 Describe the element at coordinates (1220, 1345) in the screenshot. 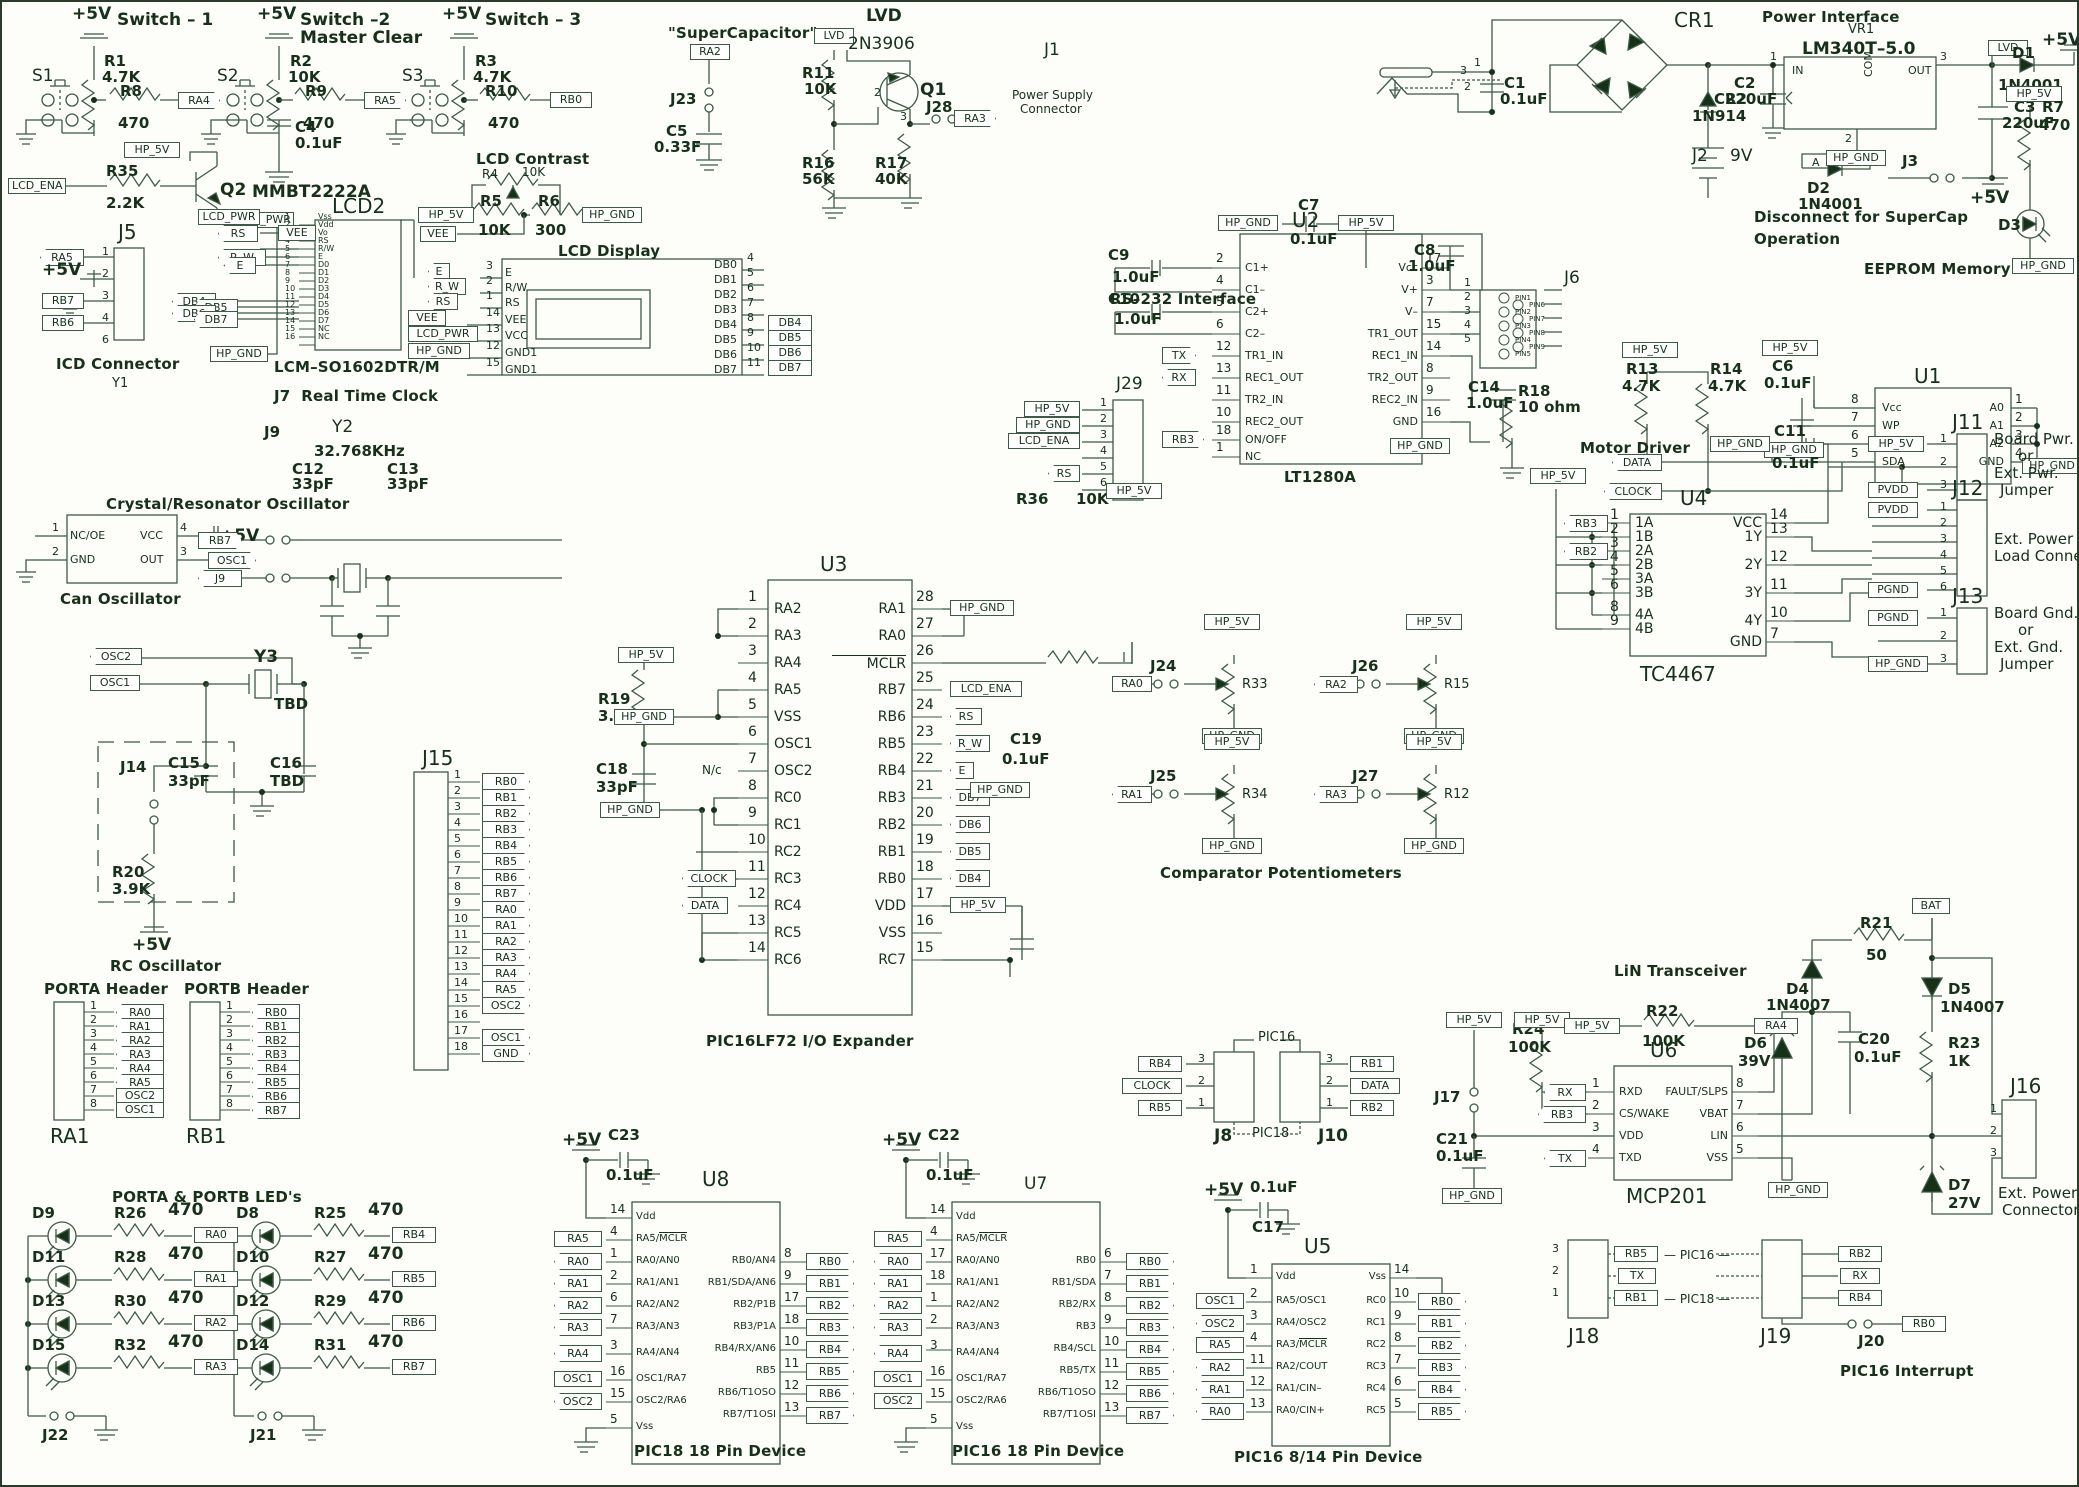

I see `net-tag-u5-ra5-3: RA5` at that location.